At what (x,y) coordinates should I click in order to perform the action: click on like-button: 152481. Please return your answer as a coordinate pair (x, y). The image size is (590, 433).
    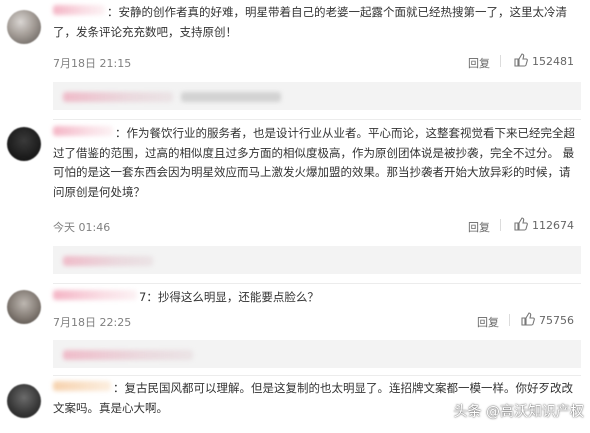
    Looking at the image, I should click on (544, 60).